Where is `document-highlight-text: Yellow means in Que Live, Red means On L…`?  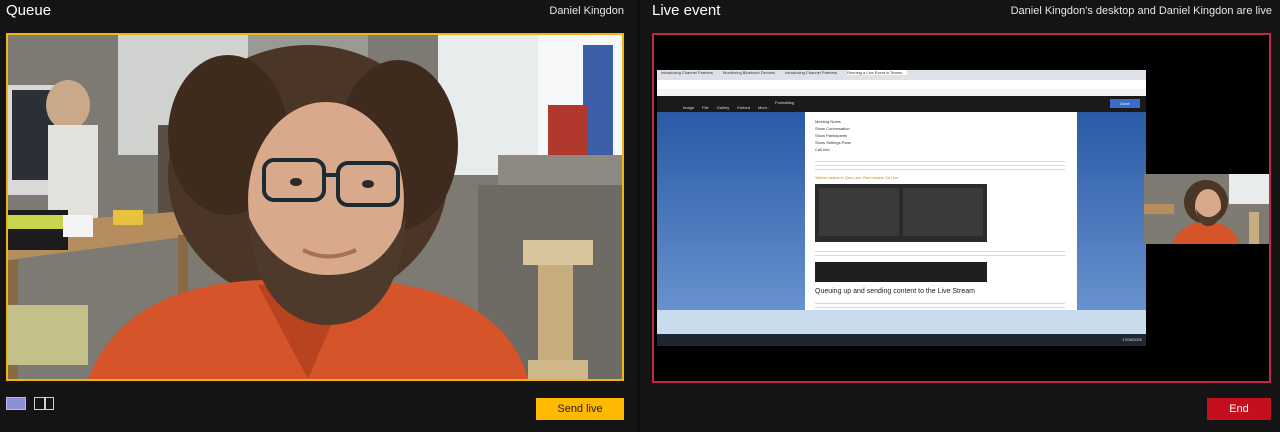 document-highlight-text: Yellow means in Que Live, Red means On L… is located at coordinates (857, 177).